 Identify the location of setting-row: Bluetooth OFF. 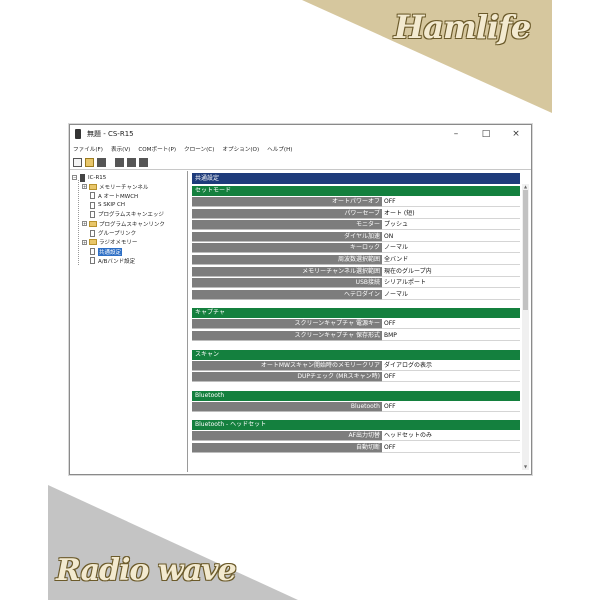
(356, 406).